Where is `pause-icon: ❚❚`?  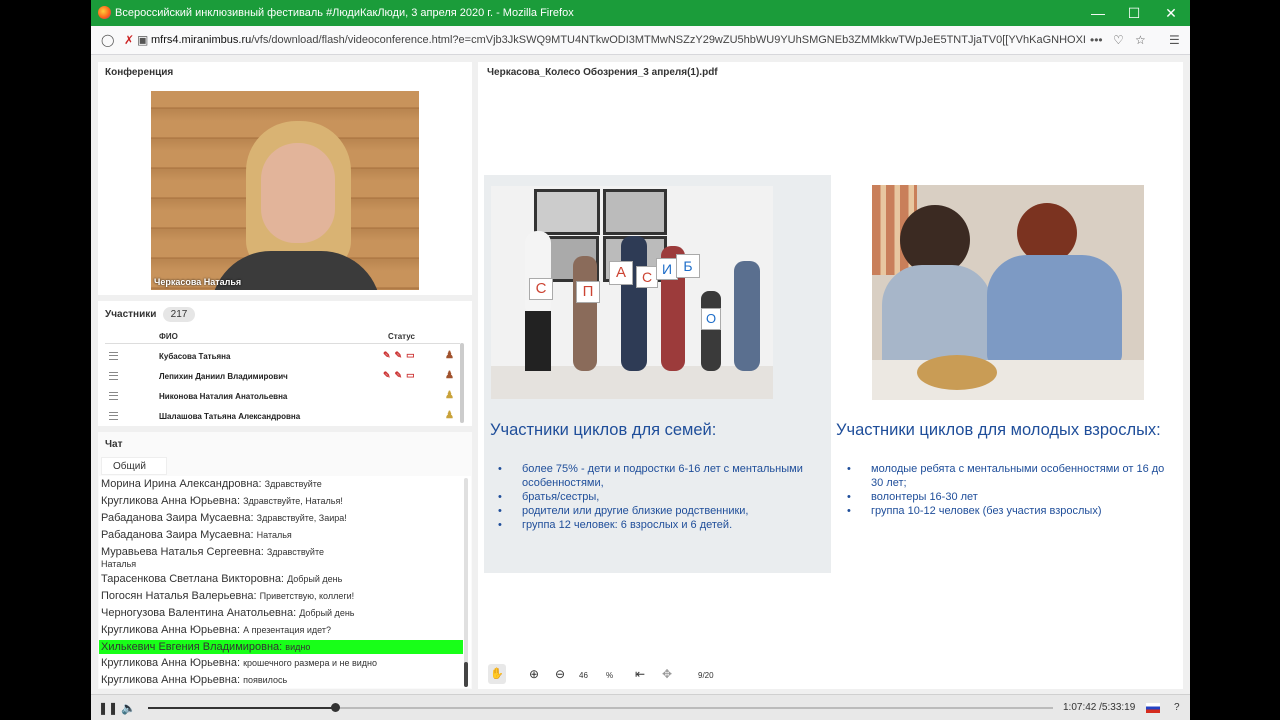
pause-icon: ❚❚ is located at coordinates (108, 708).